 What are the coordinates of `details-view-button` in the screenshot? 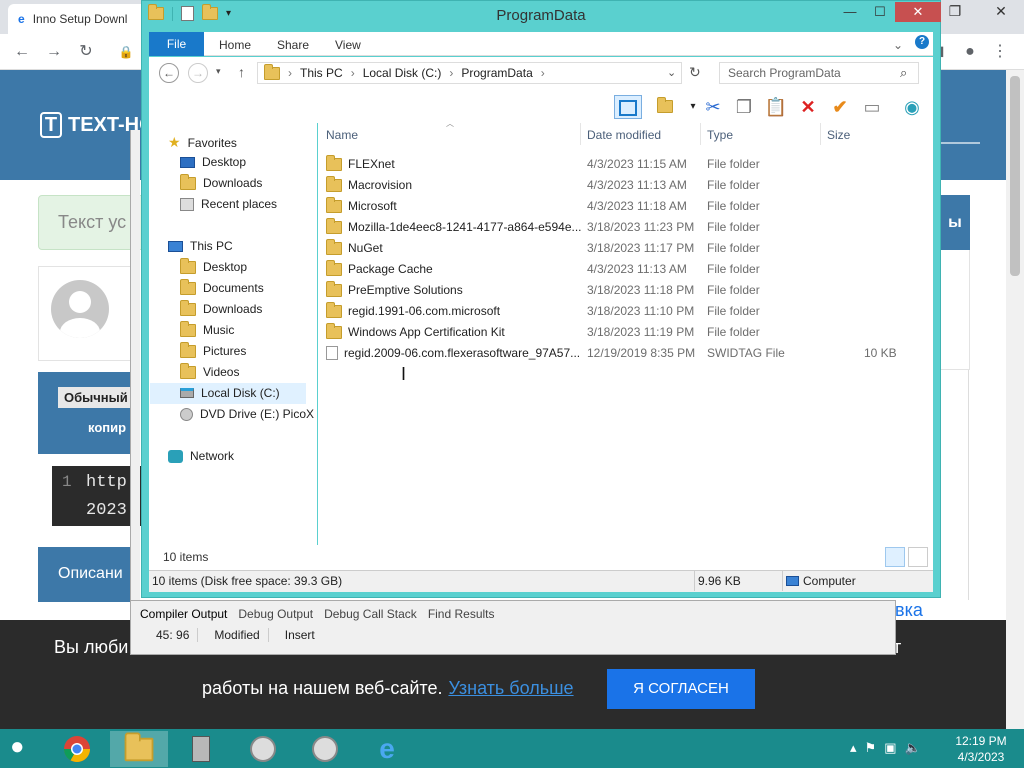 It's located at (895, 557).